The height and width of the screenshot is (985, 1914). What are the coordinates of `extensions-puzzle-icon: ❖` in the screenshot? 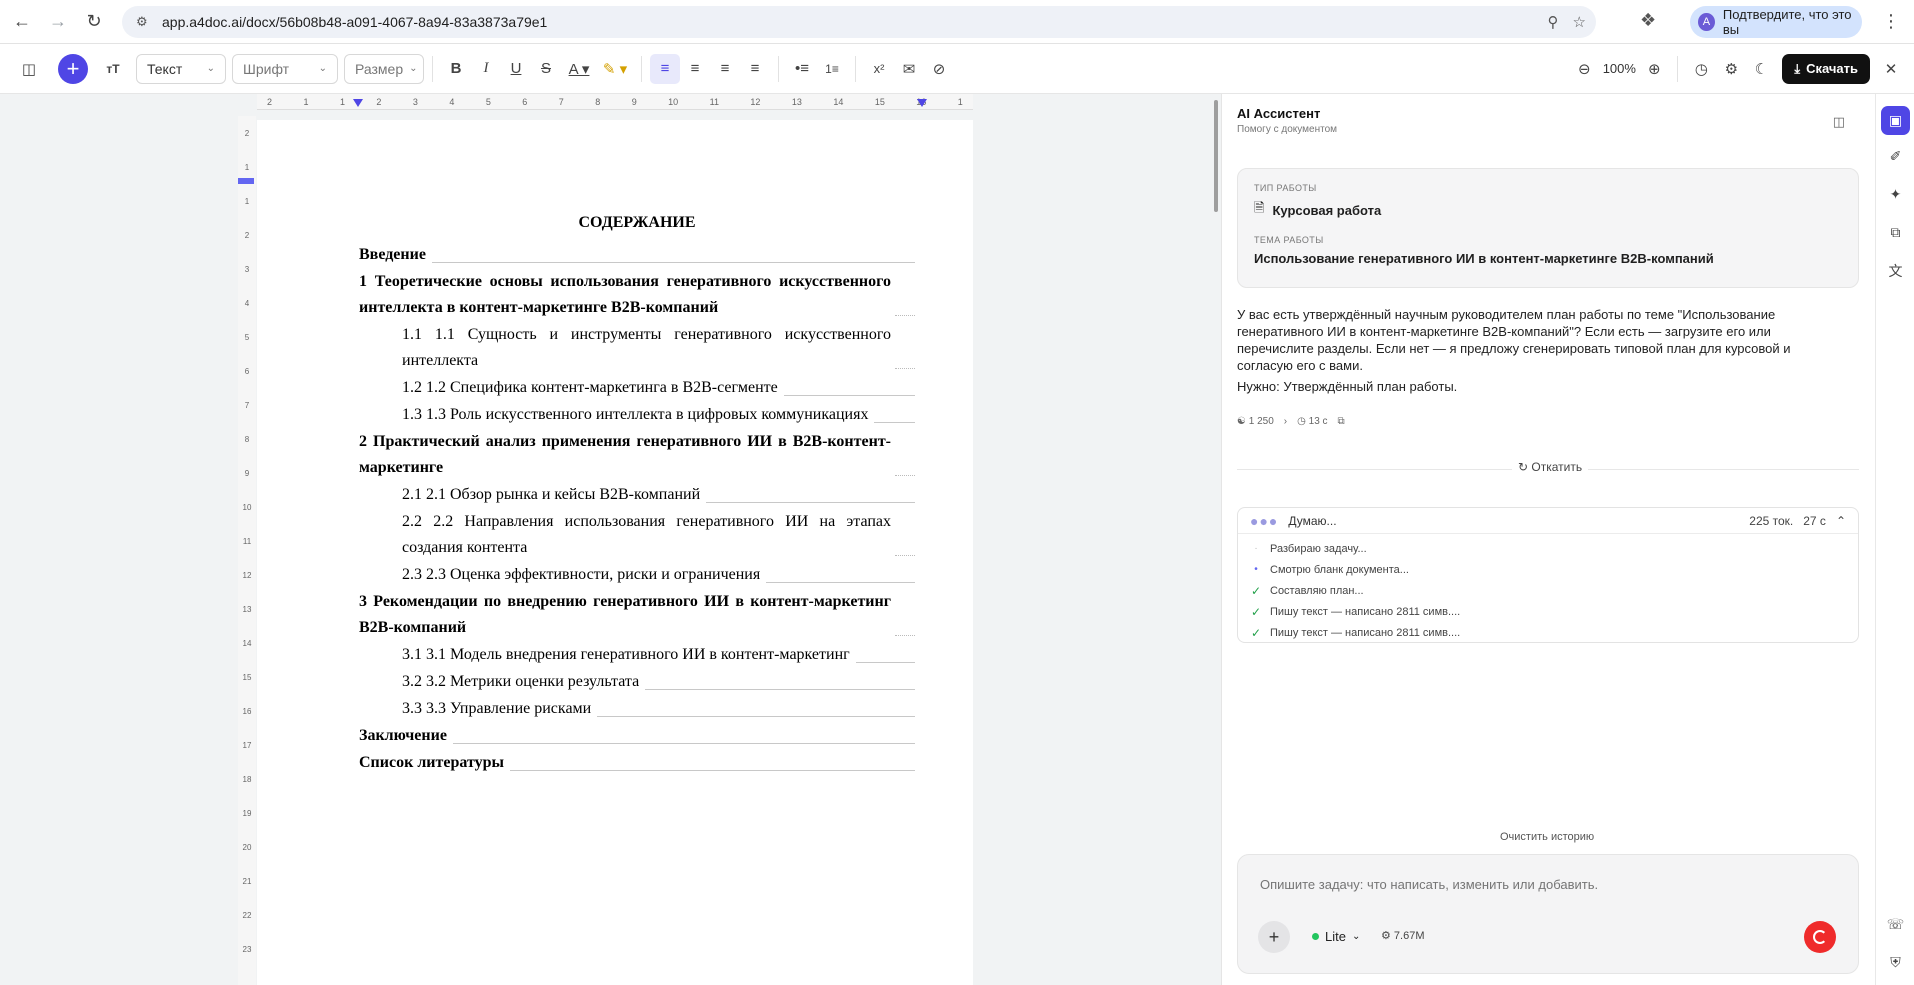 It's located at (1648, 20).